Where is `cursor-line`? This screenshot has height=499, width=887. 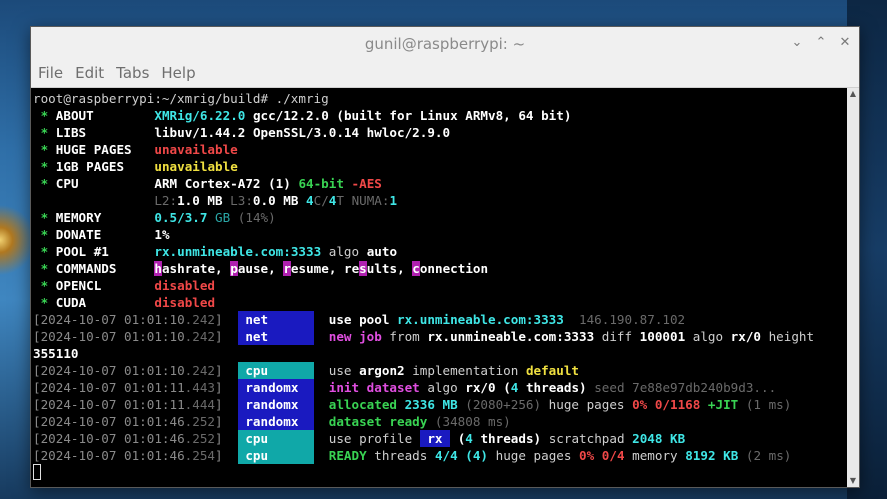 cursor-line is located at coordinates (440, 472).